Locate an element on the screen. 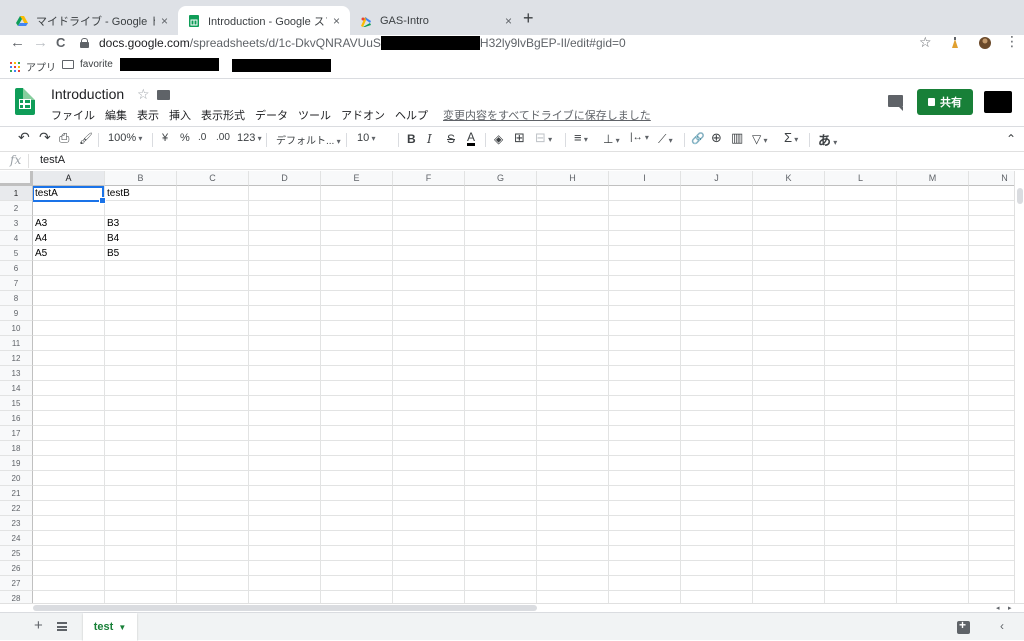 The width and height of the screenshot is (1024, 641). row-header-23: 23 is located at coordinates (16, 523).